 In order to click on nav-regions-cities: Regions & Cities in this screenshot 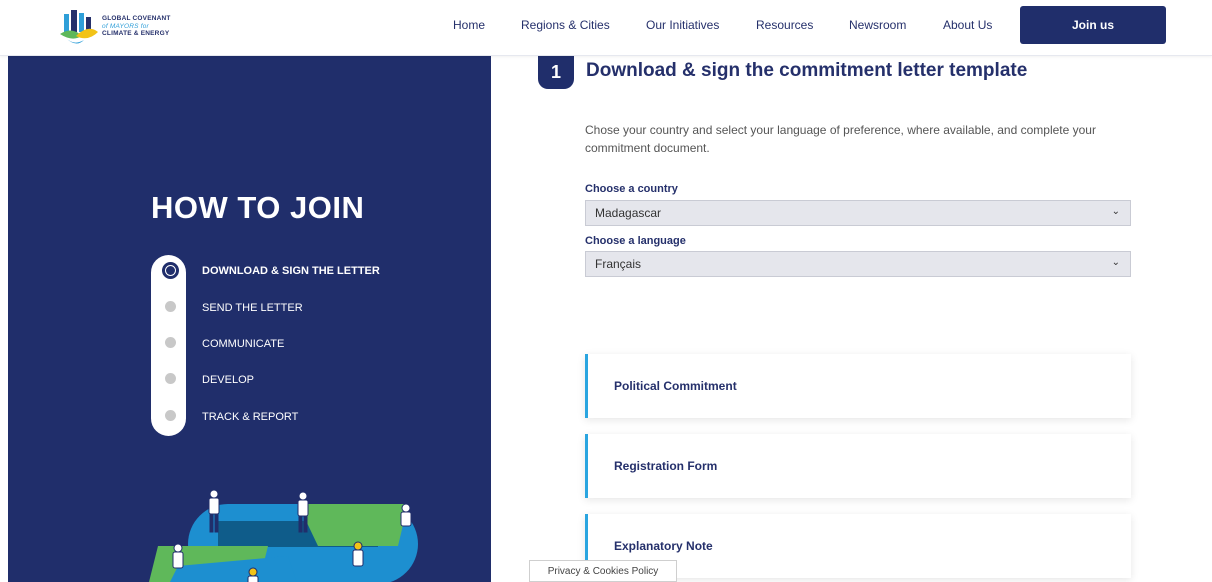, I will do `click(565, 25)`.